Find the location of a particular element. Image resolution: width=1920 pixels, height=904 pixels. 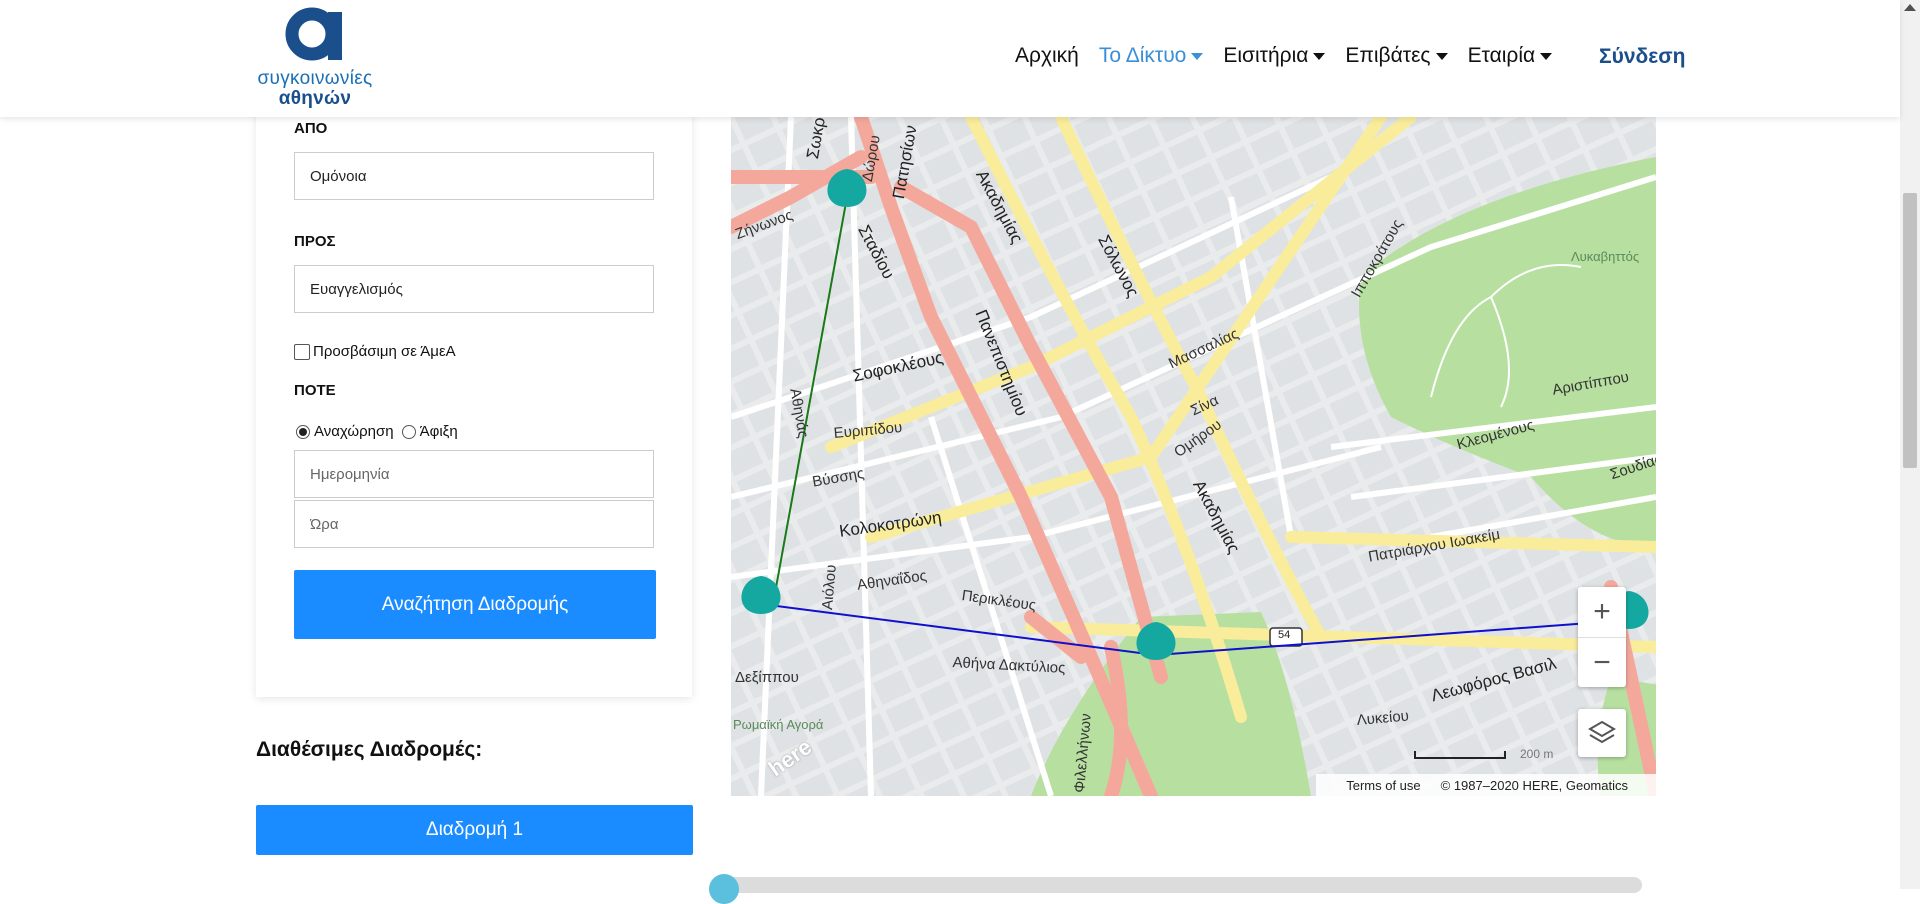

nav-network-label: Το Δίκτυο is located at coordinates (1142, 55).